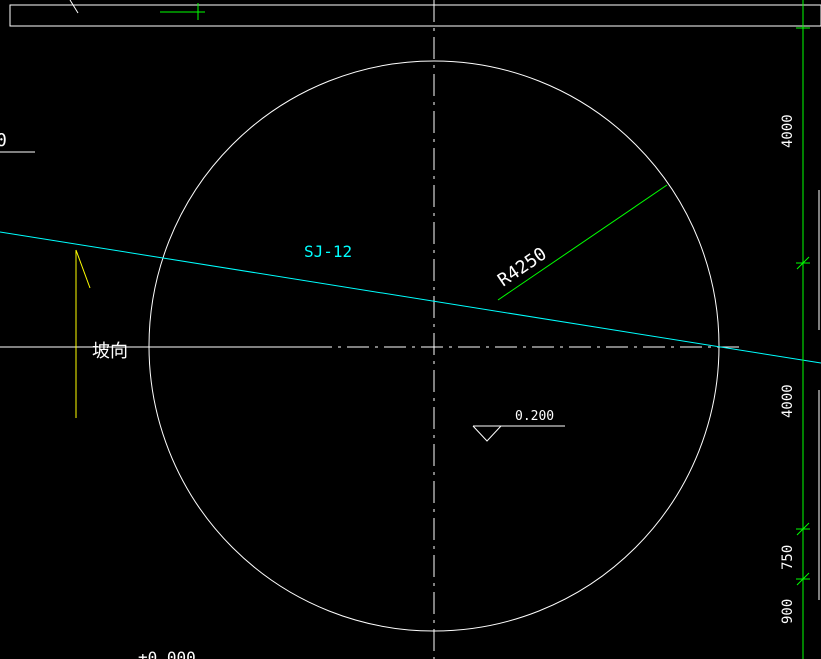 The height and width of the screenshot is (659, 821). What do you see at coordinates (534, 416) in the screenshot?
I see `elevation-level-label: 0.200` at bounding box center [534, 416].